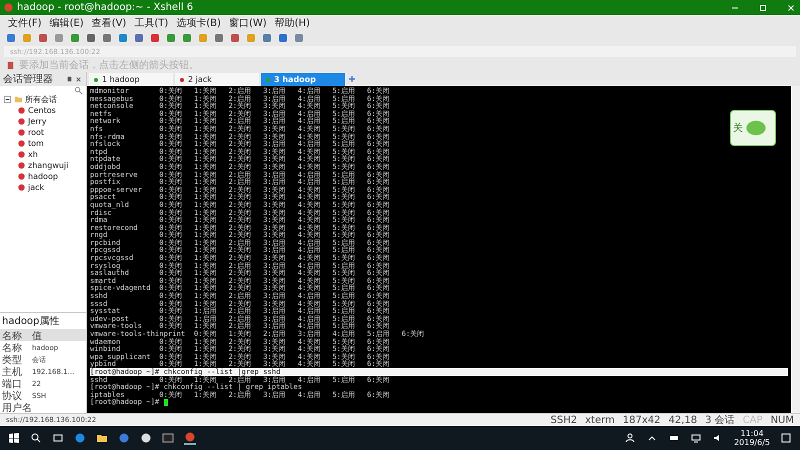 This screenshot has width=800, height=450. I want to click on widget-label: 关, so click(738, 128).